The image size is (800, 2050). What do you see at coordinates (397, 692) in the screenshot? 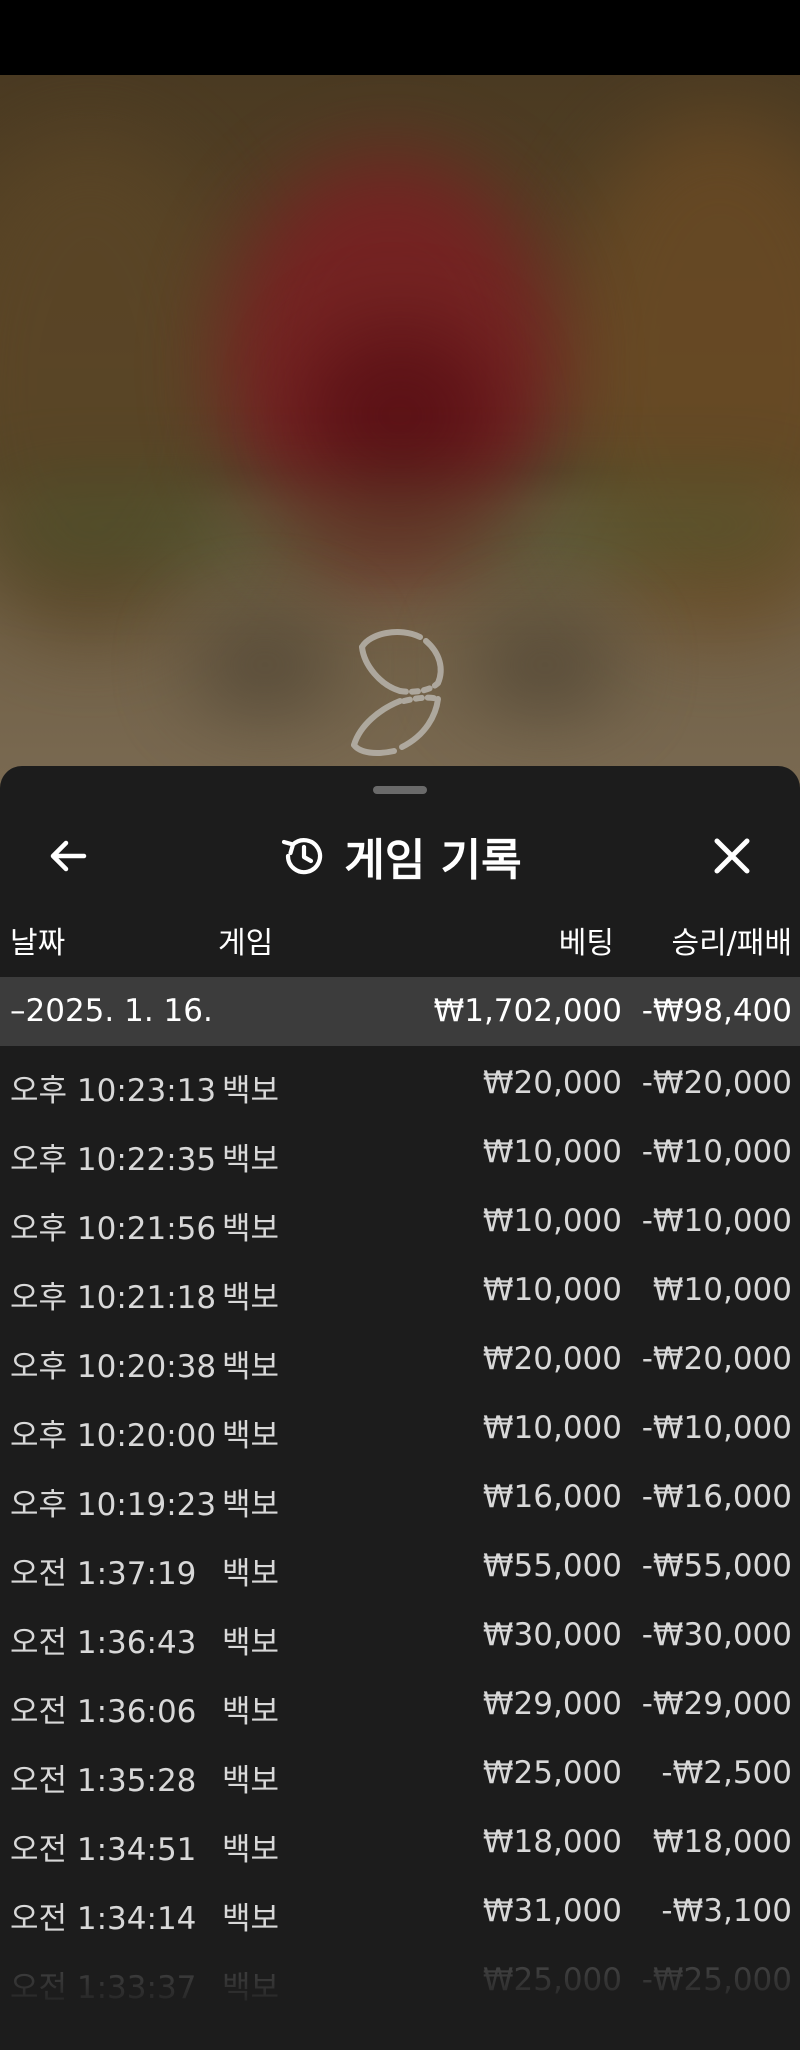
I see `loading-spinner-icon` at bounding box center [397, 692].